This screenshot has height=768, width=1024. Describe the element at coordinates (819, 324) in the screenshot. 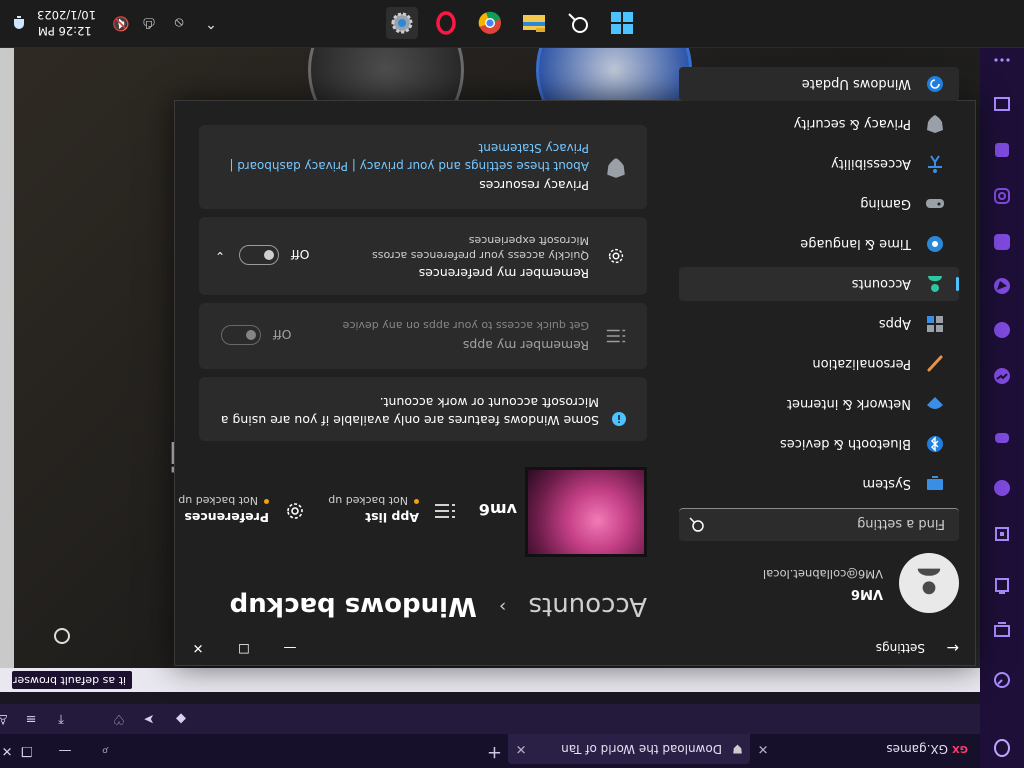

I see `nav-item-apps: Apps` at that location.